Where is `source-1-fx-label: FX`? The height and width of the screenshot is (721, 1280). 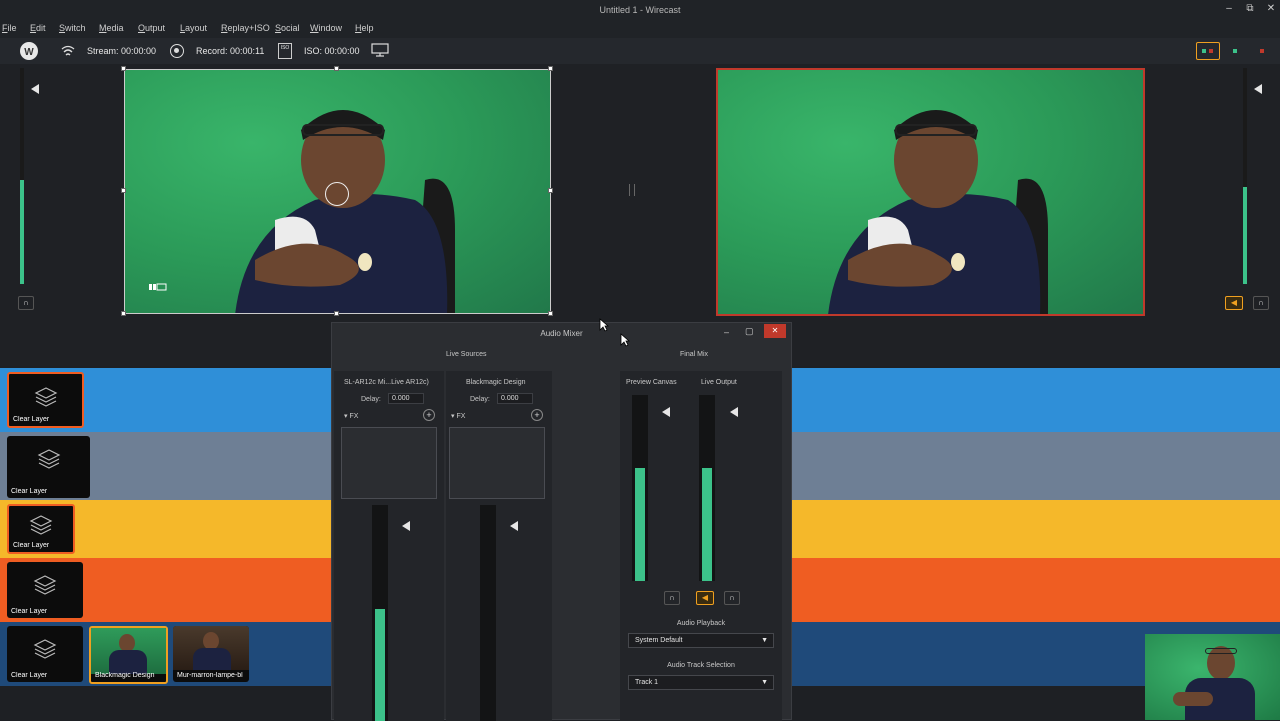 source-1-fx-label: FX is located at coordinates (354, 416).